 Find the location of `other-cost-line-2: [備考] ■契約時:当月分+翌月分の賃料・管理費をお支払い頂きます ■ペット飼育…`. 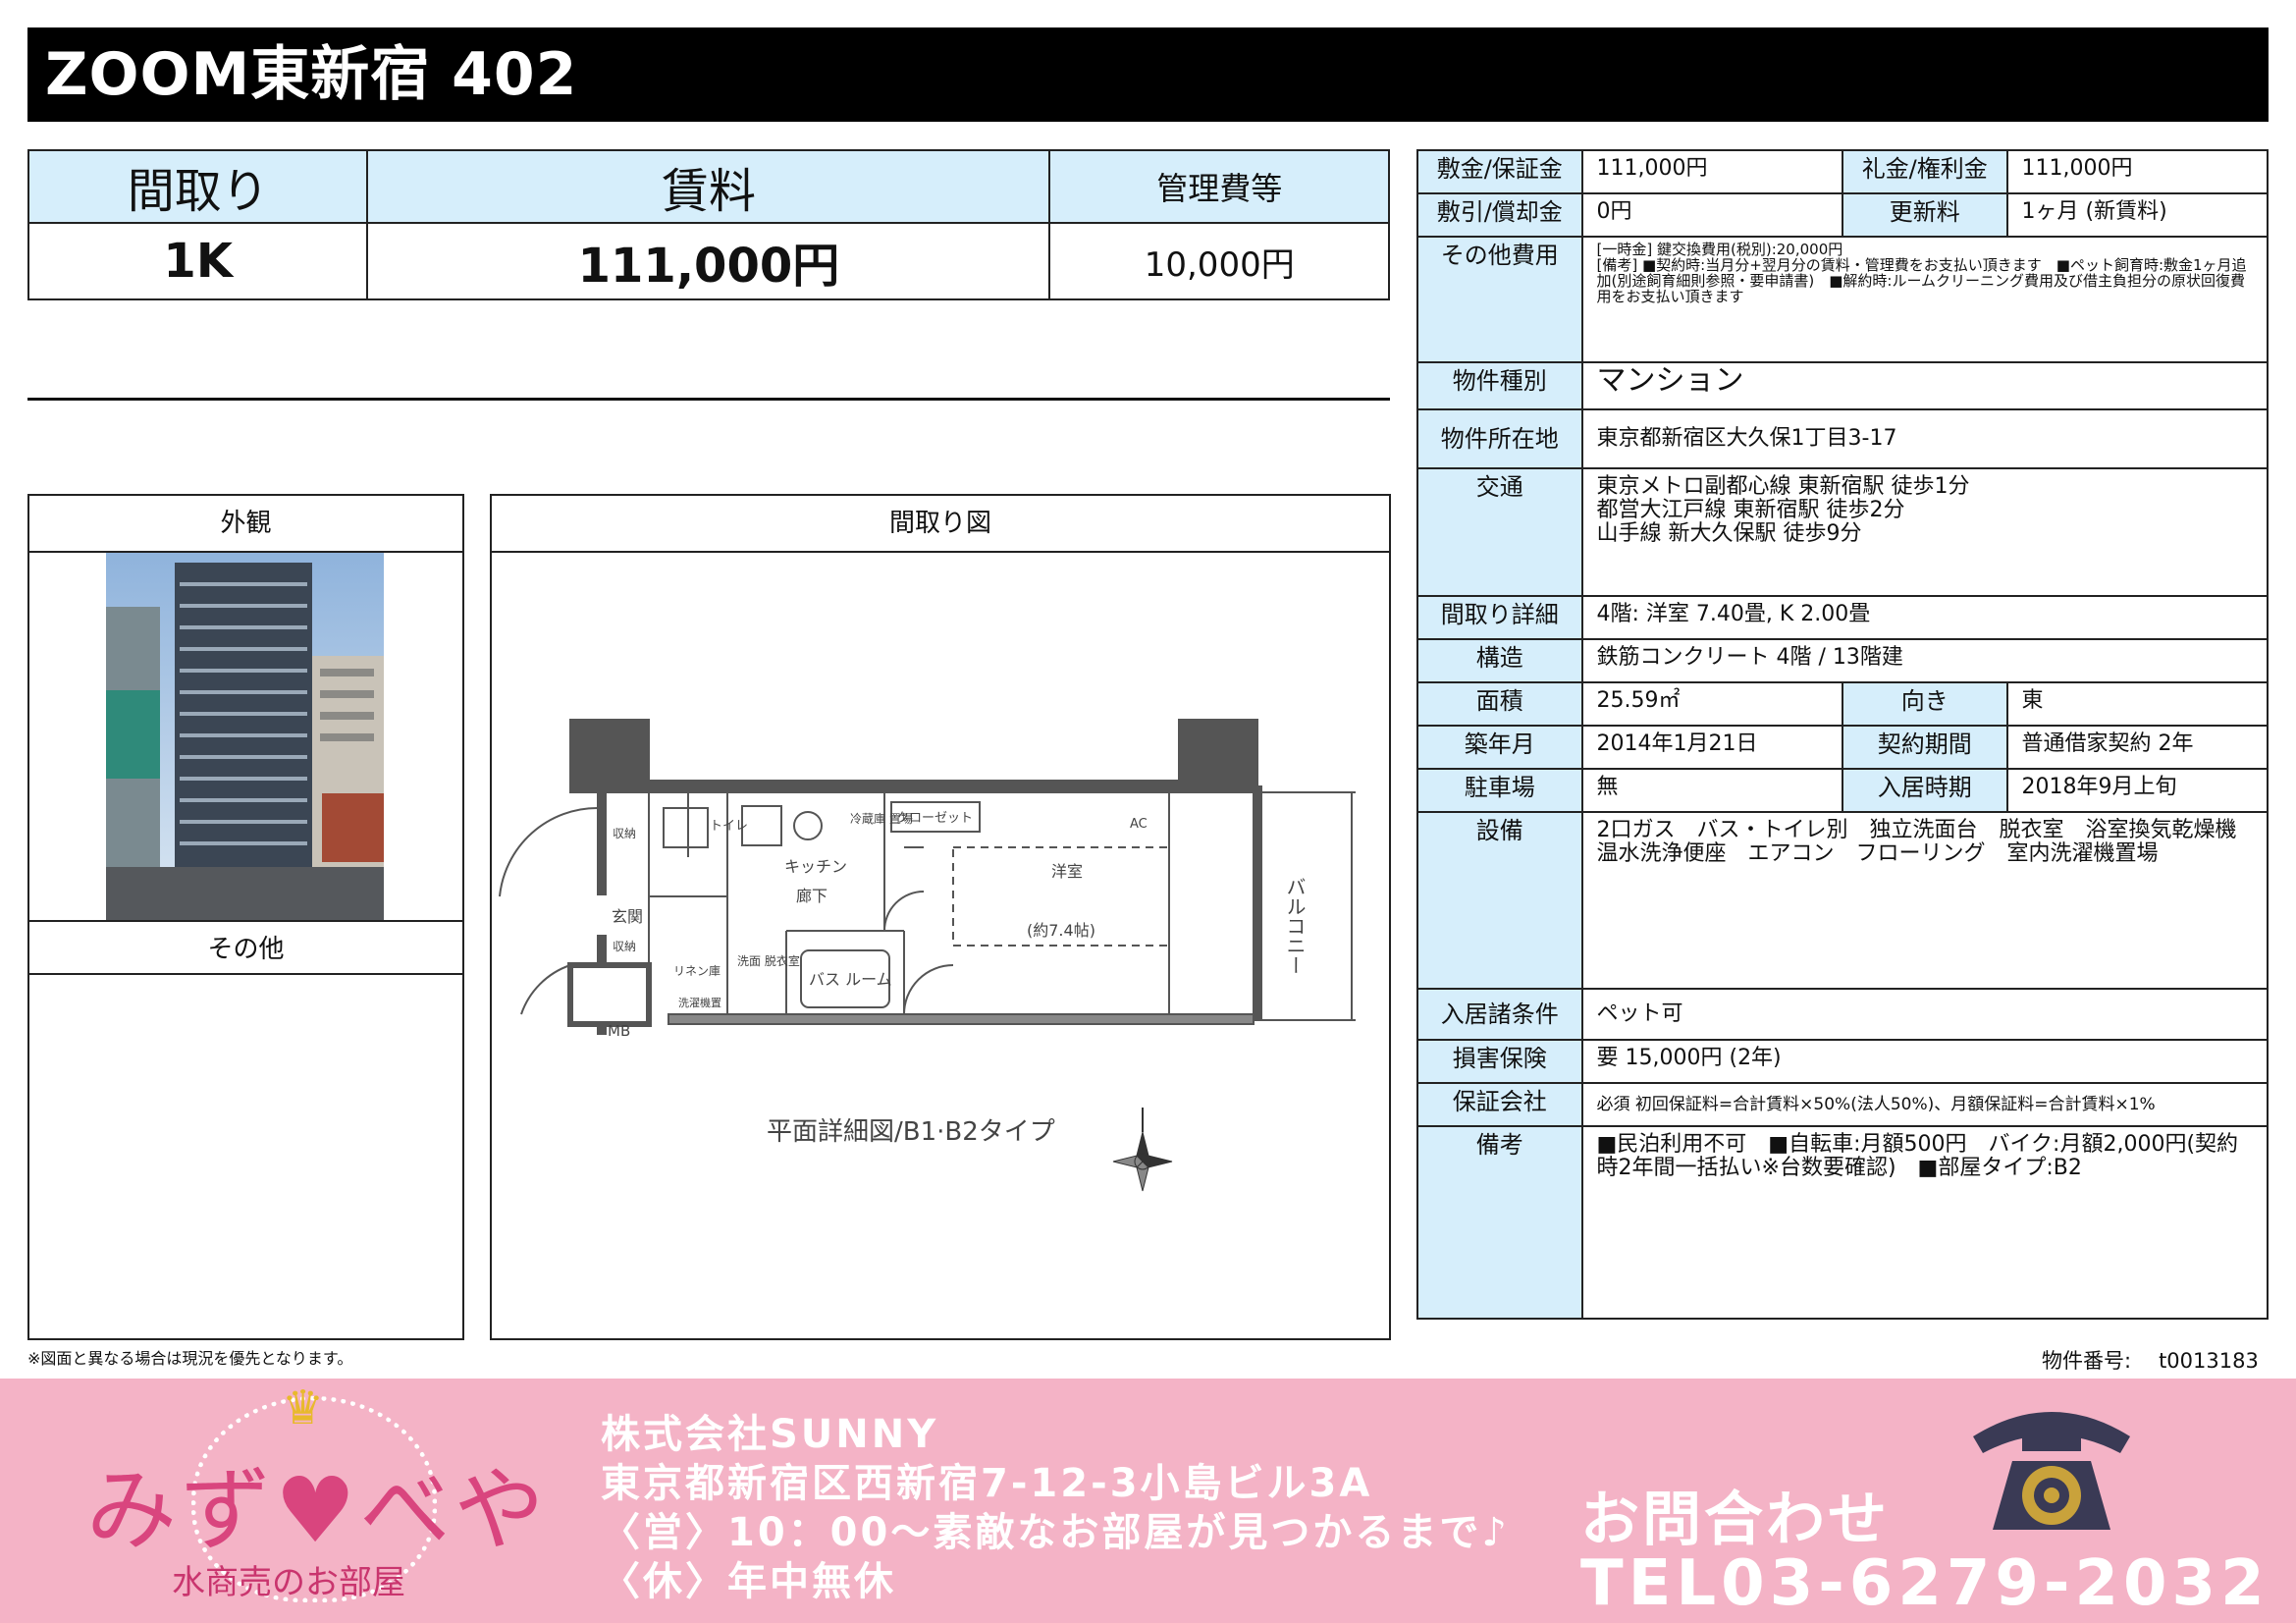

other-cost-line-2: [備考] ■契約時:当月分+翌月分の賃料・管理費をお支払い頂きます ■ペット飼育… is located at coordinates (1921, 280).